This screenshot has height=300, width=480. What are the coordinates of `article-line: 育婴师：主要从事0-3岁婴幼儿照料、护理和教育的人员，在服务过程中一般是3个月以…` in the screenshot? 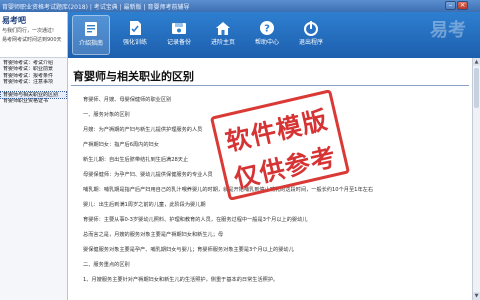 It's located at (195, 220).